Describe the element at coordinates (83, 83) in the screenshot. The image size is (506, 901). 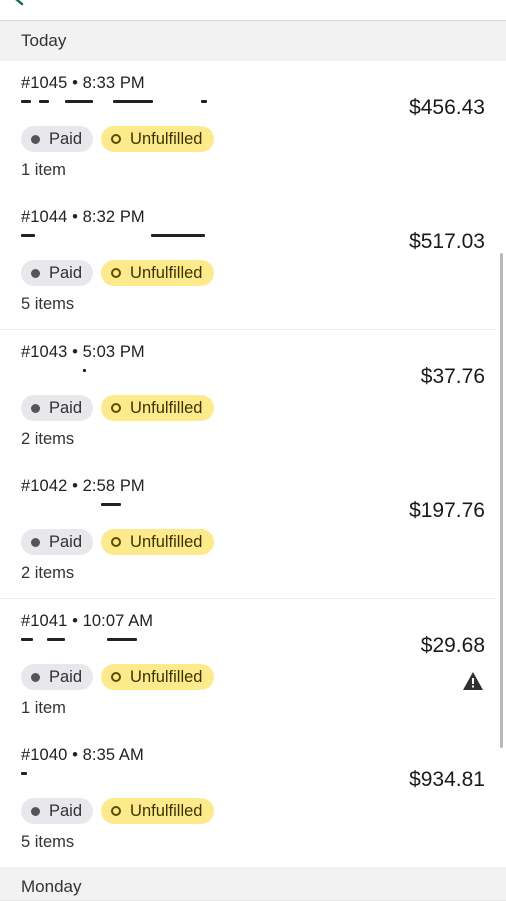
I see `order-number-time: #1045 • 8:33 PM` at that location.